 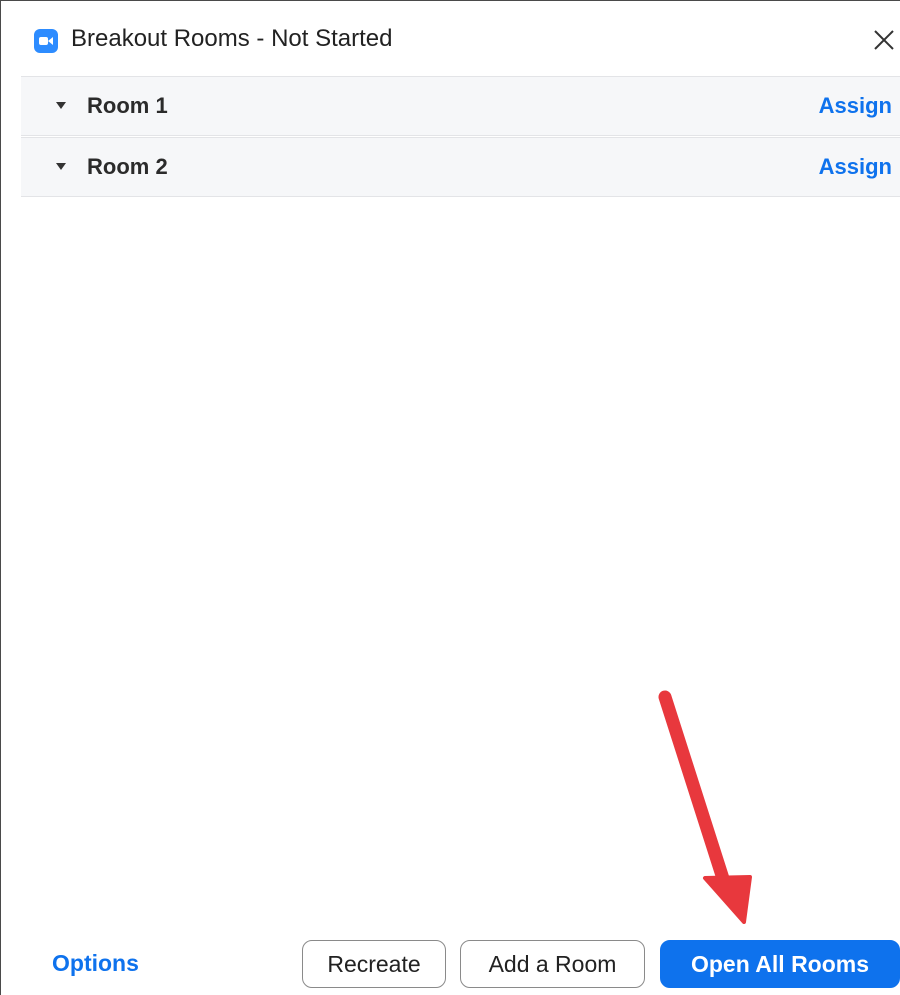 What do you see at coordinates (552, 964) in the screenshot?
I see `add-room-button: Add a Room` at bounding box center [552, 964].